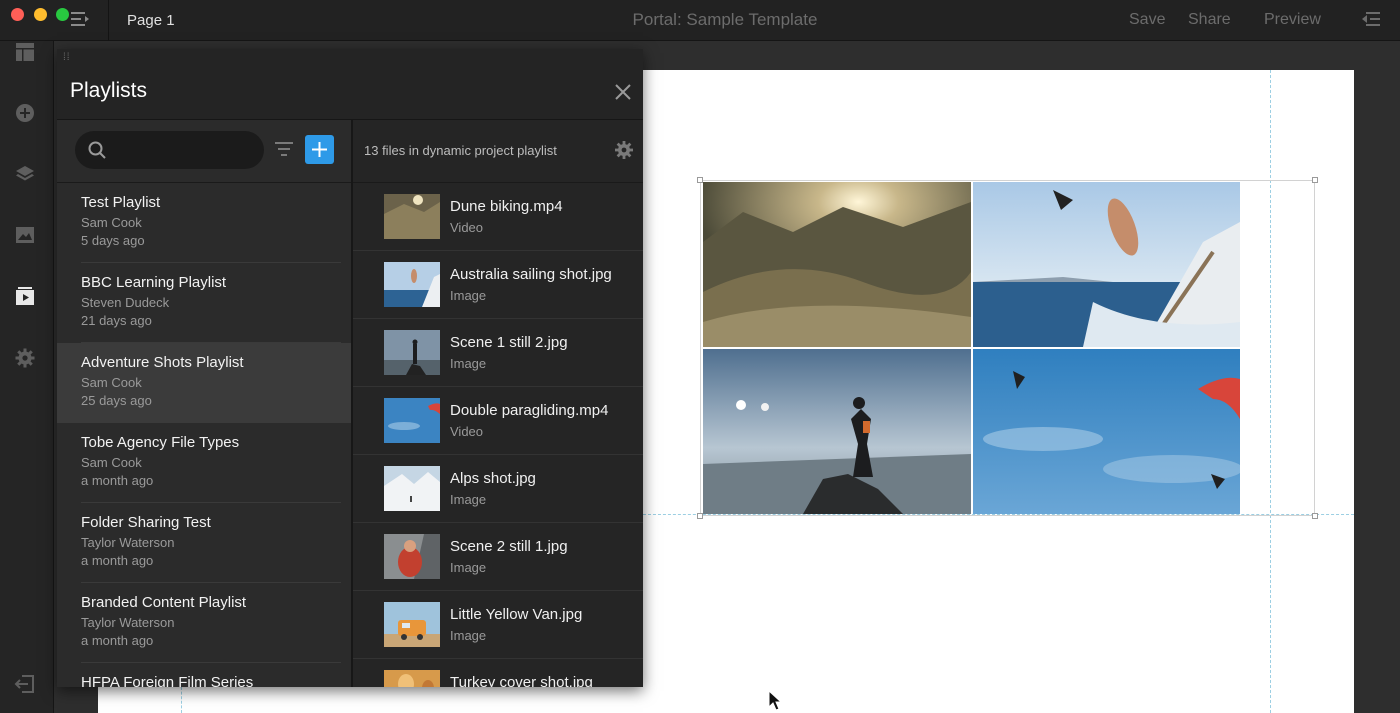  What do you see at coordinates (725, 19) in the screenshot?
I see `document-title: Portal: Sample Template` at bounding box center [725, 19].